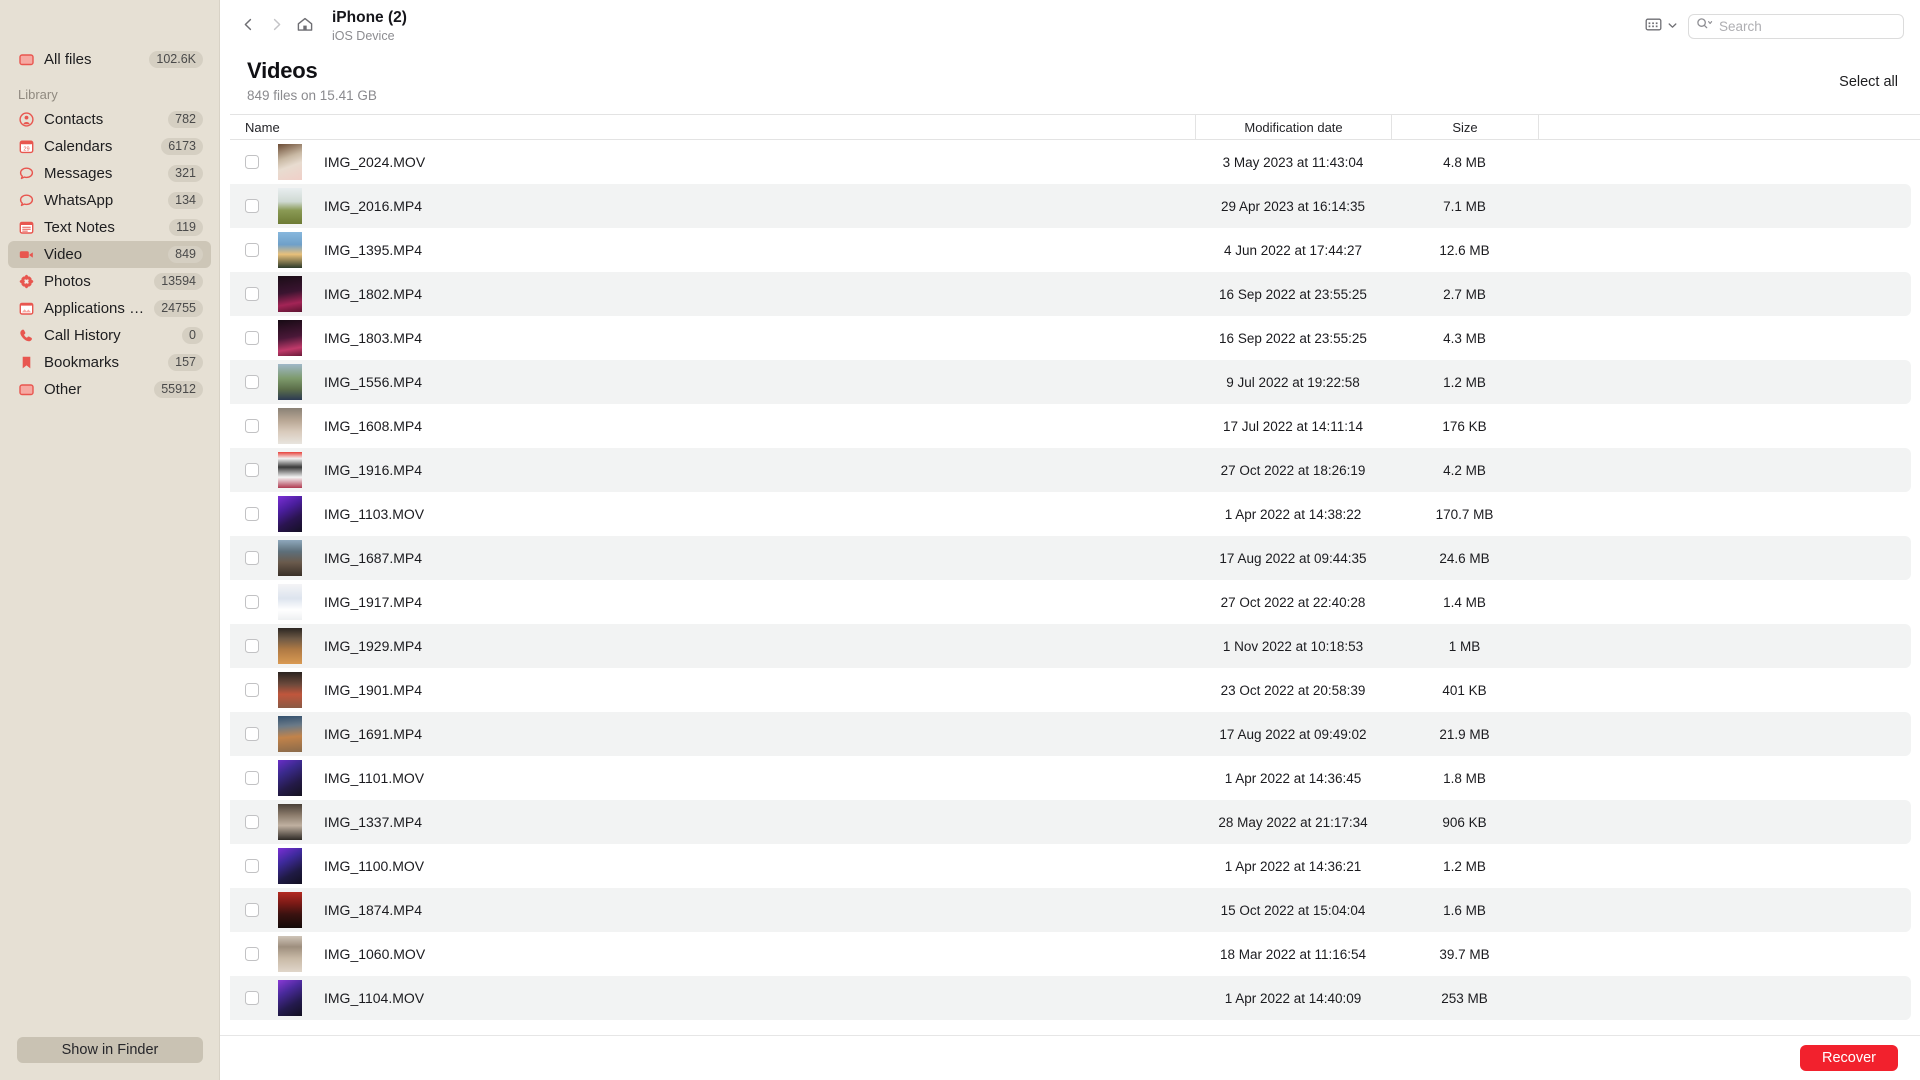 The image size is (1920, 1080). I want to click on sidebar-item-call-history: Call History 0, so click(109, 335).